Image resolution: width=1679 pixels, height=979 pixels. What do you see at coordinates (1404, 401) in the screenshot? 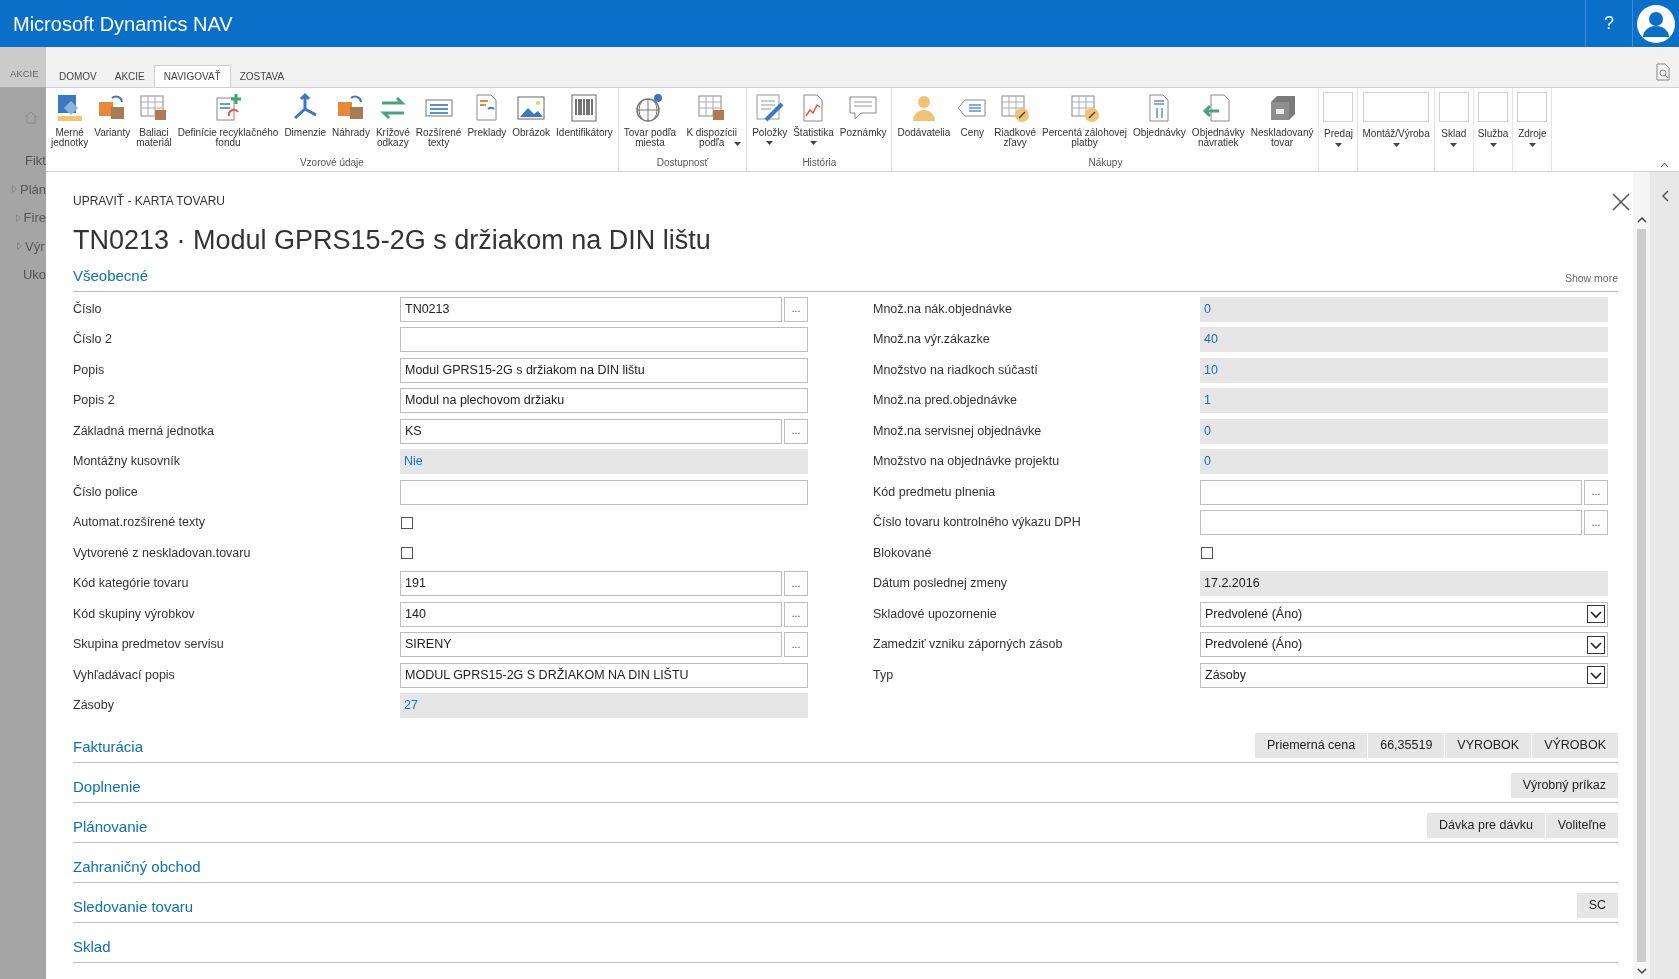
I see `link-value: 1` at bounding box center [1404, 401].